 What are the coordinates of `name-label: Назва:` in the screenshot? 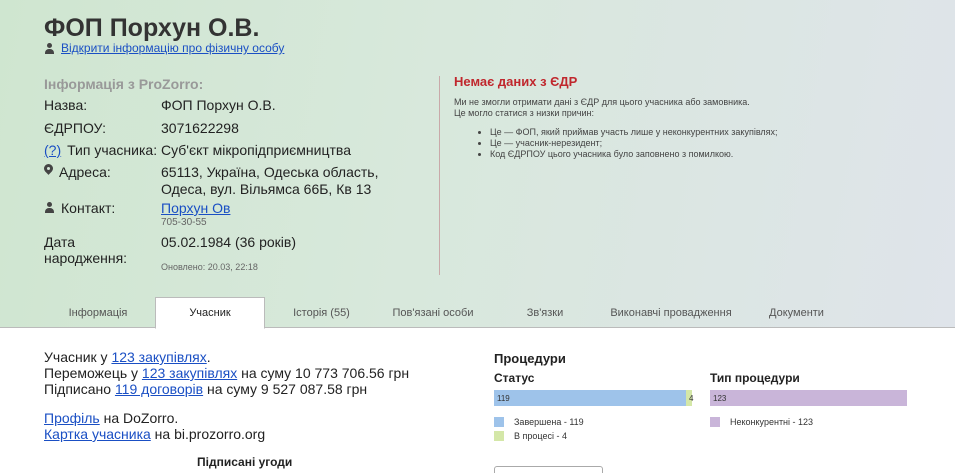 It's located at (66, 105).